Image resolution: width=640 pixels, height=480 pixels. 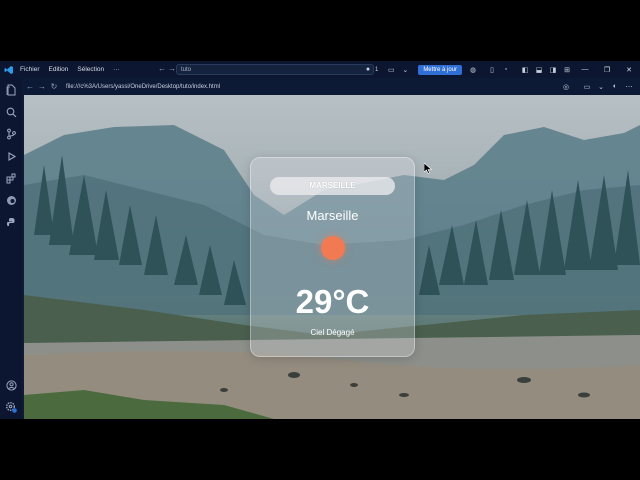 What do you see at coordinates (11, 407) in the screenshot?
I see `settings-icon` at bounding box center [11, 407].